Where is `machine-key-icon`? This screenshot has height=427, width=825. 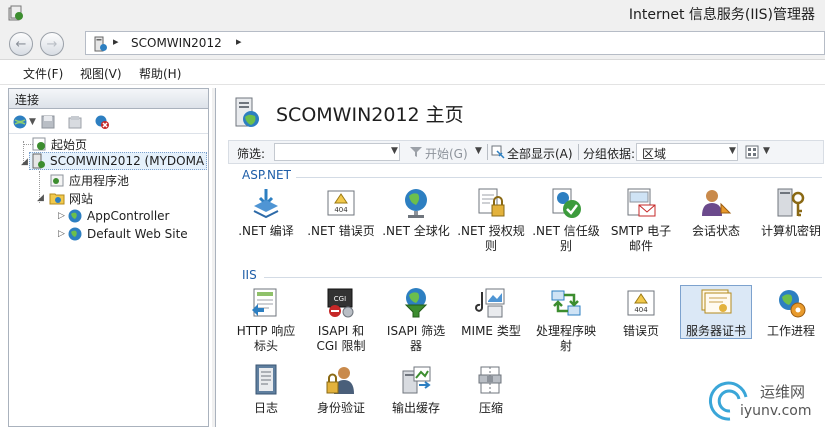 machine-key-icon is located at coordinates (791, 202).